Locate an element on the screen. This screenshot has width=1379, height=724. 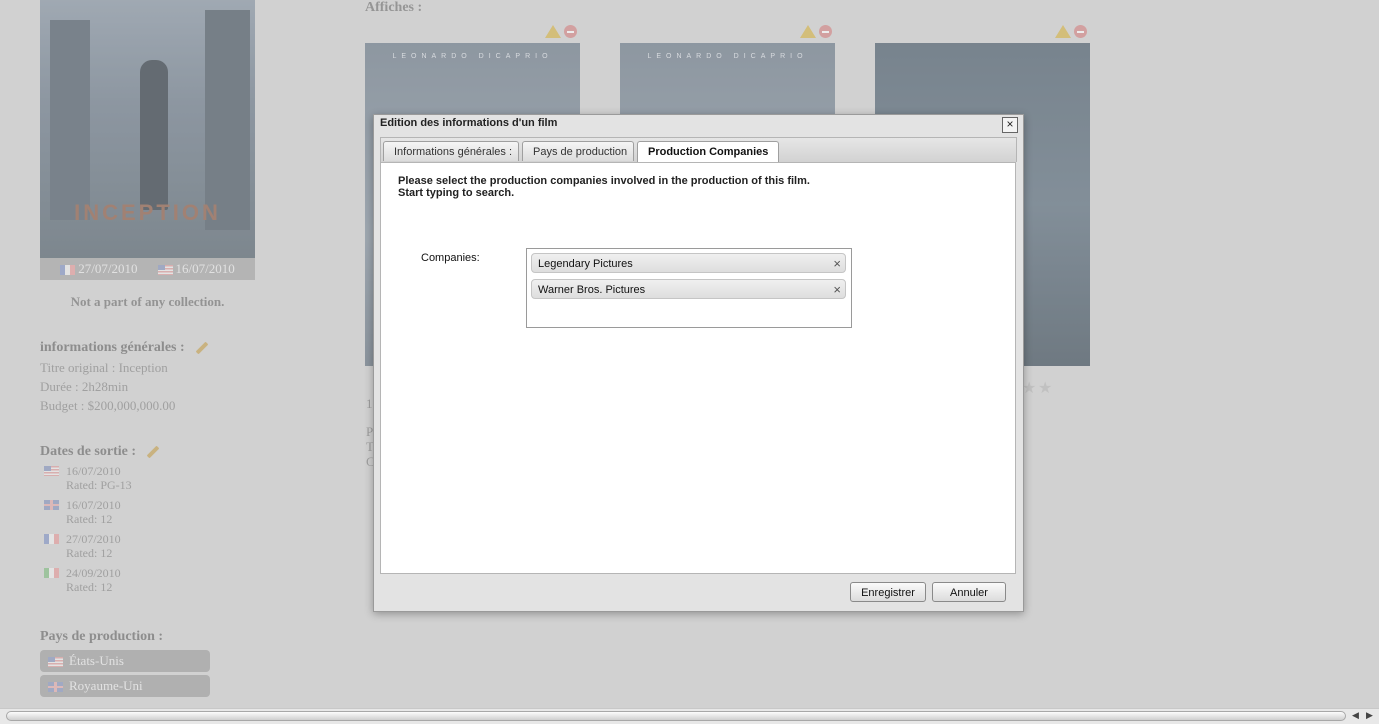
companies-label: Companies: is located at coordinates (450, 258).